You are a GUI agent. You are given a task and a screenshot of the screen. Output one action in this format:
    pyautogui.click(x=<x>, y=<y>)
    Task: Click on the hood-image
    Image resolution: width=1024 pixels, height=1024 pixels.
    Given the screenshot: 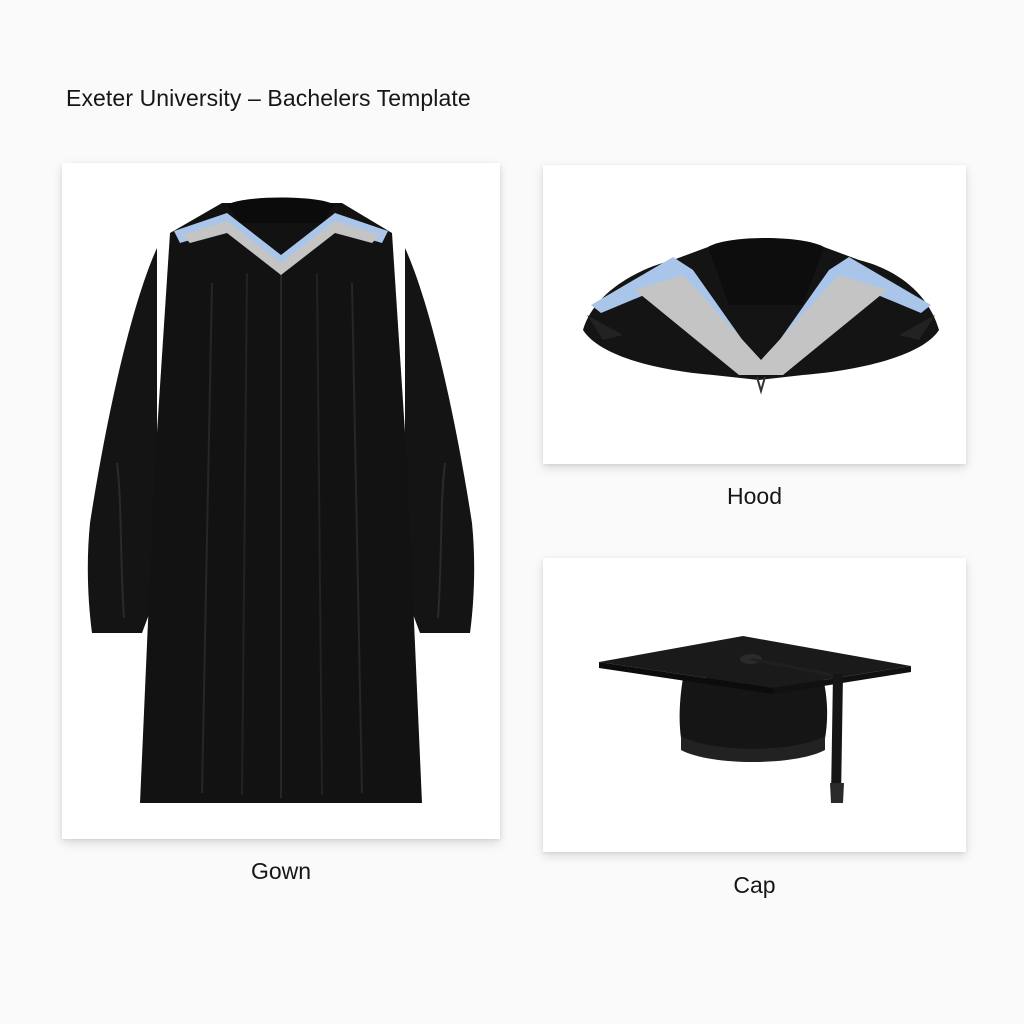 What is the action you would take?
    pyautogui.click(x=761, y=316)
    